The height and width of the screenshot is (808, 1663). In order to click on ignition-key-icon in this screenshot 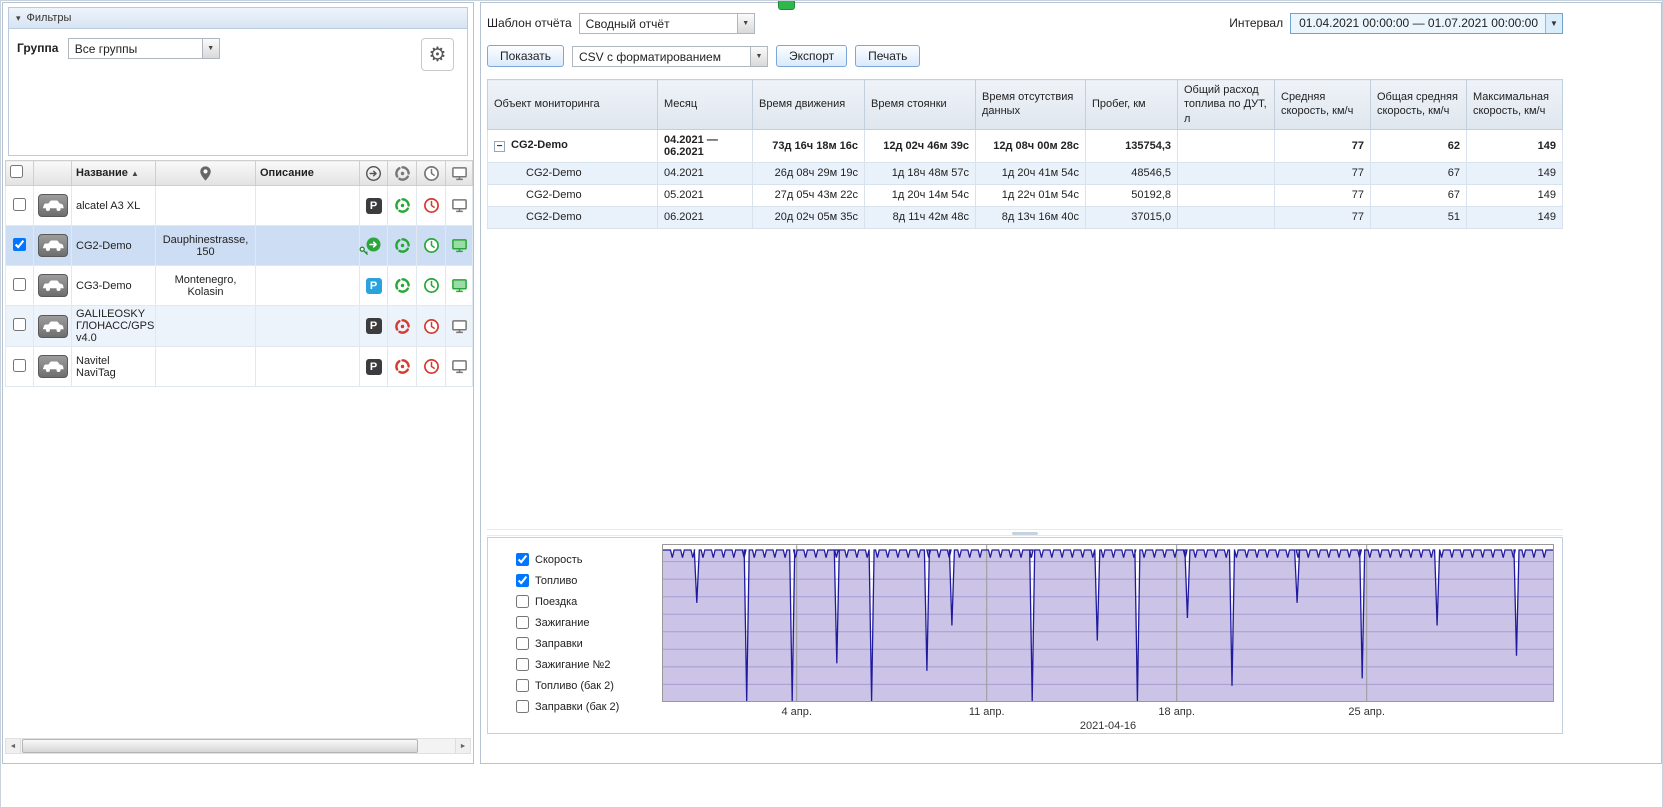, I will do `click(364, 250)`.